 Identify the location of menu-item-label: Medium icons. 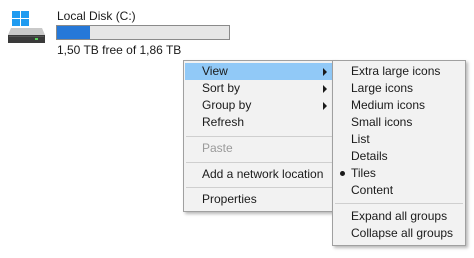
(388, 105).